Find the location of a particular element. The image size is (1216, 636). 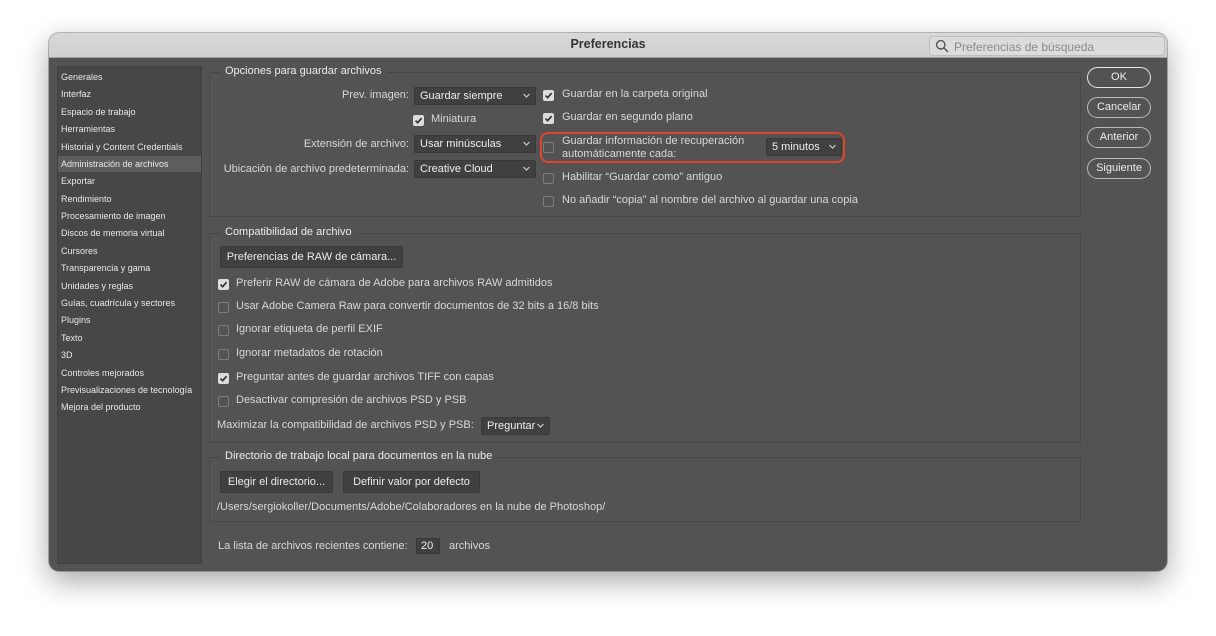

set-default-button: Definir valor por defecto is located at coordinates (411, 482).